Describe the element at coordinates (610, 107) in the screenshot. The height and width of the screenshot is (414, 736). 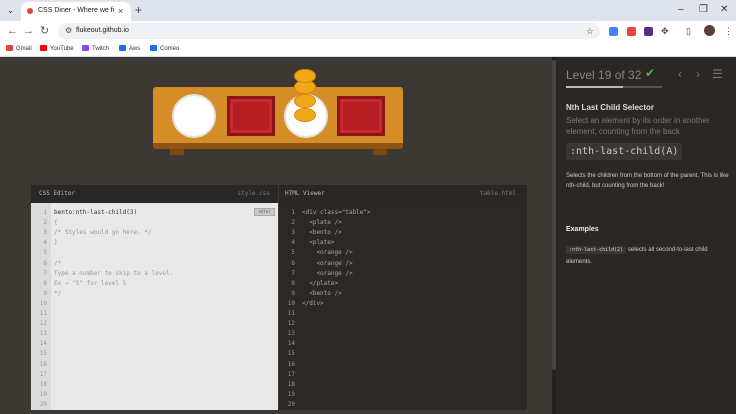
I see `selector-name: Nth Last Child Selector` at that location.